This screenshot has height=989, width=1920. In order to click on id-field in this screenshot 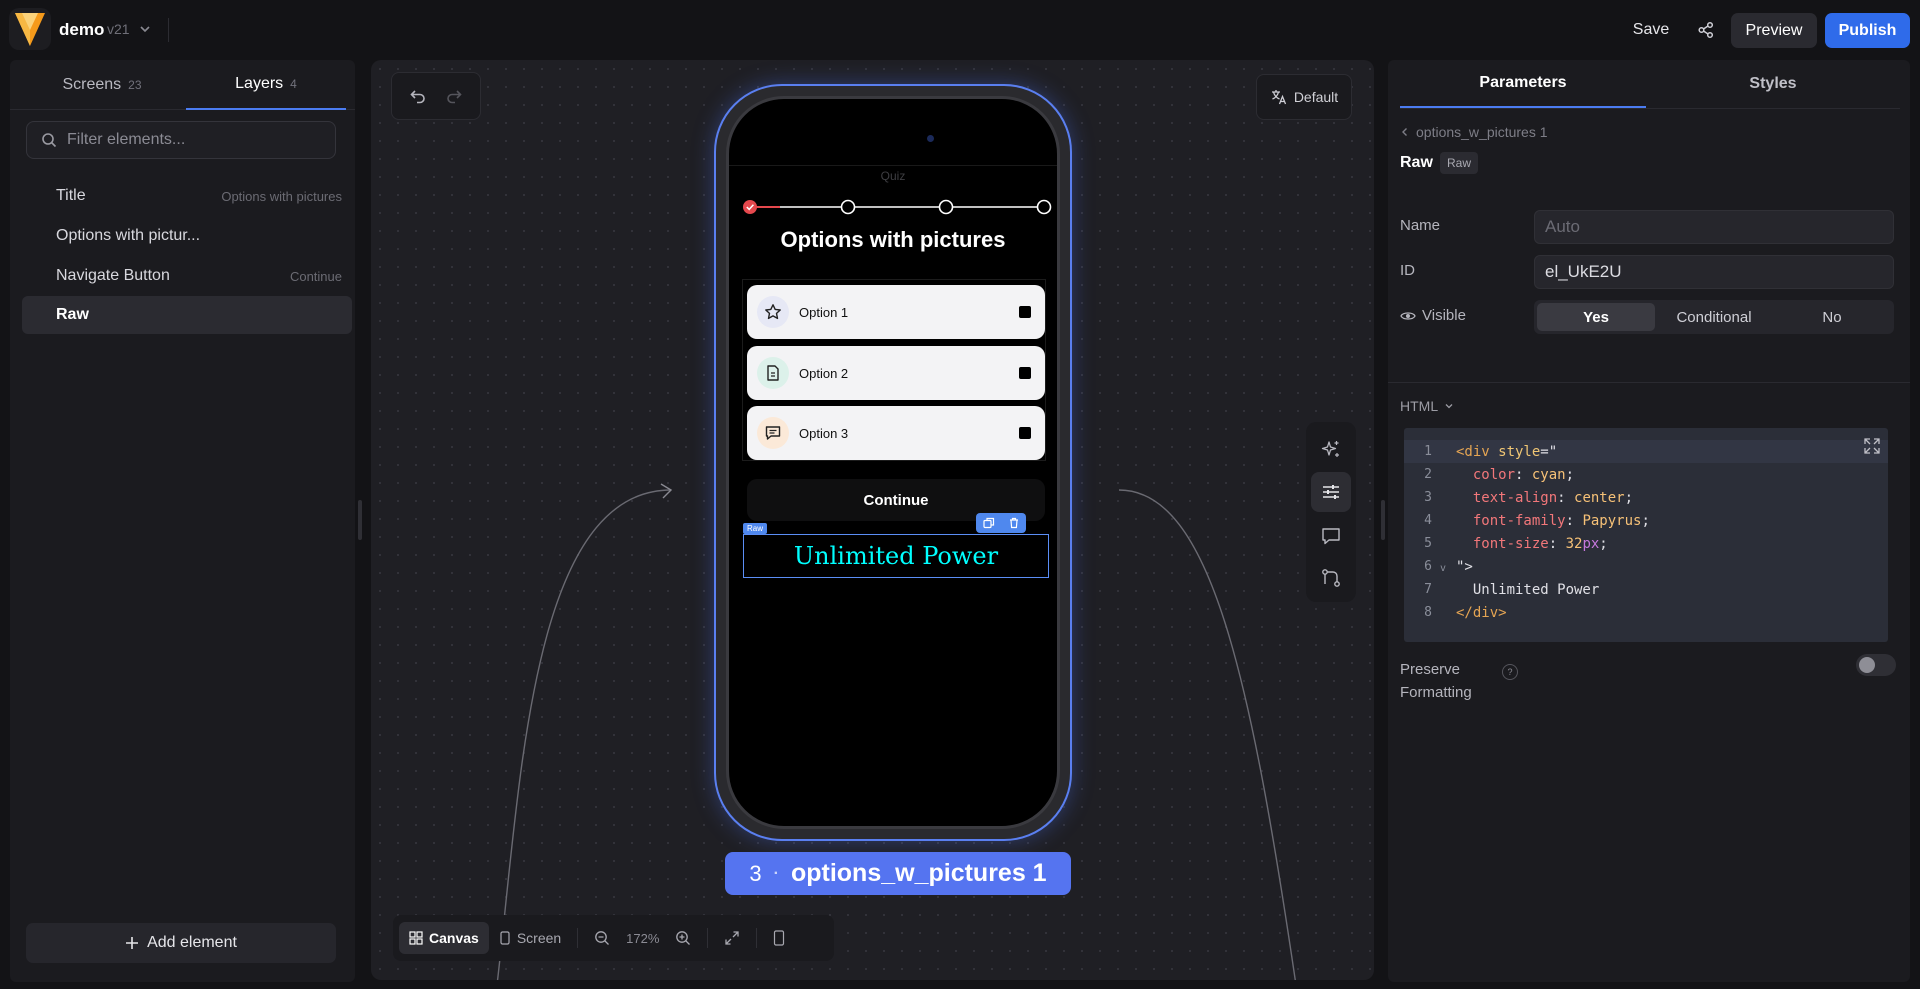, I will do `click(1714, 272)`.